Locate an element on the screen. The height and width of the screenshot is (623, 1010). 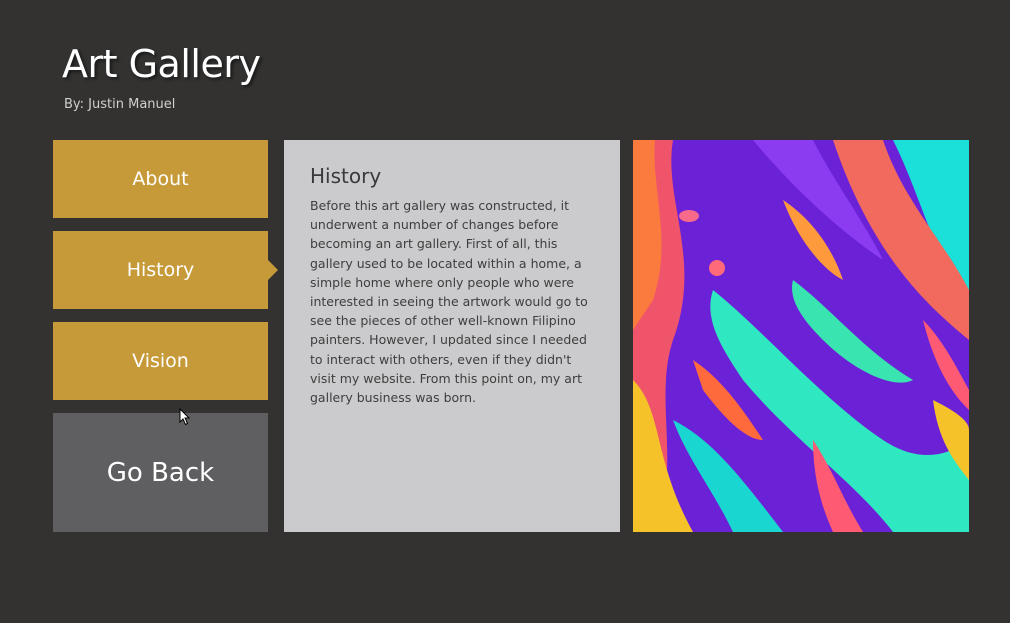
nav-button-vision: Vision is located at coordinates (160, 361).